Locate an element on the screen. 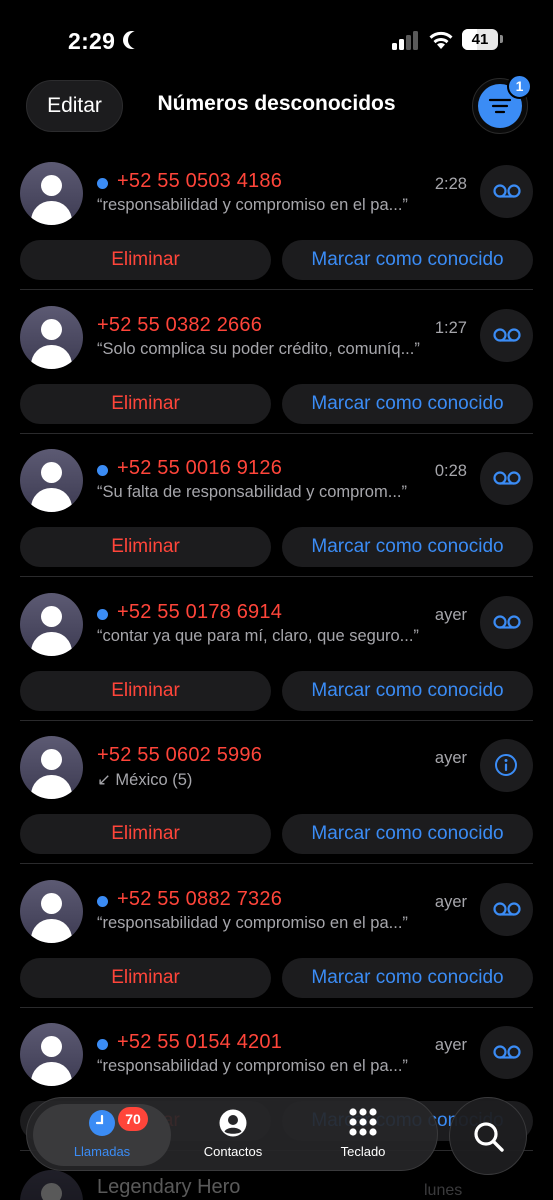  caller-number: +52 55 0154 4201 is located at coordinates (200, 1042).